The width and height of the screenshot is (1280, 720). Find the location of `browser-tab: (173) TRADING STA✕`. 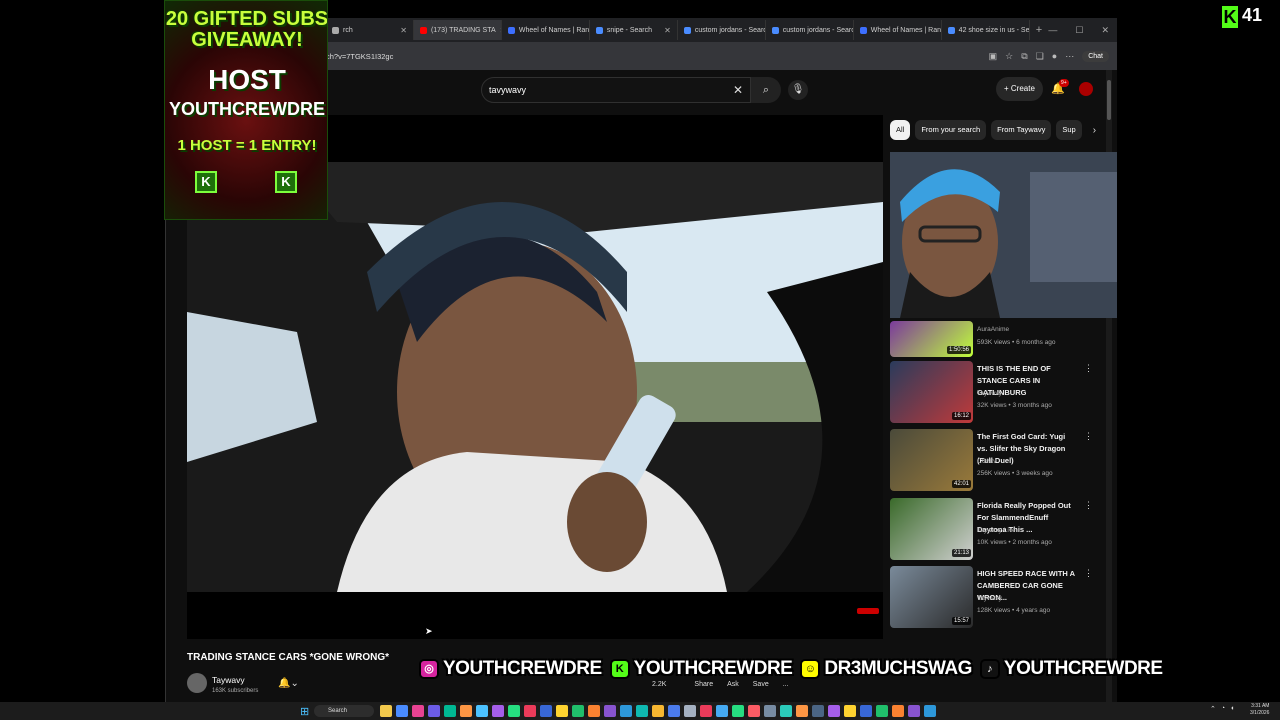

browser-tab: (173) TRADING STA✕ is located at coordinates (457, 30).